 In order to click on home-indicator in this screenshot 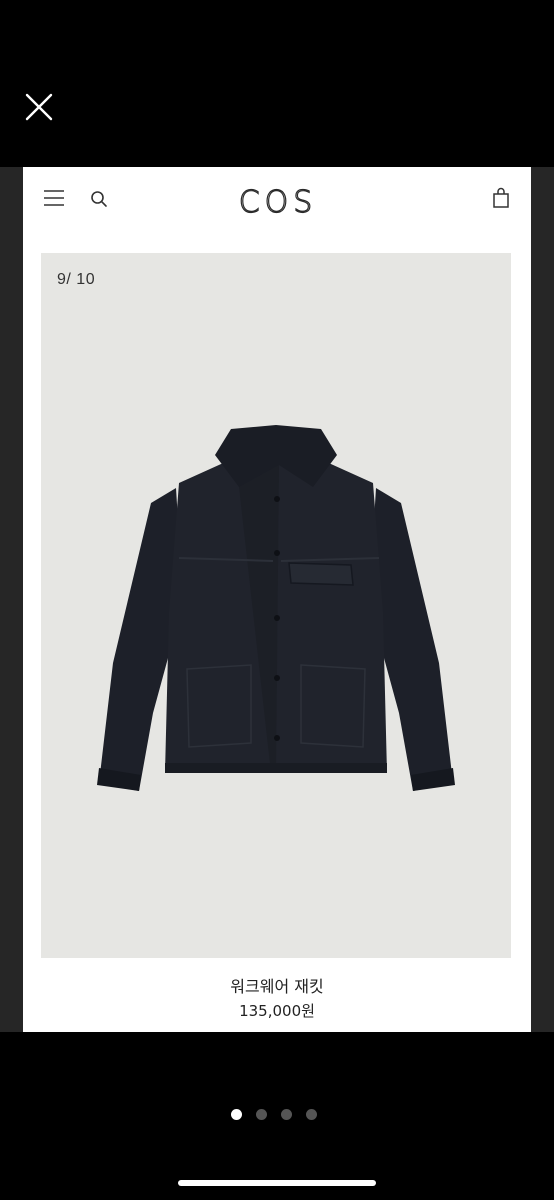, I will do `click(277, 1183)`.